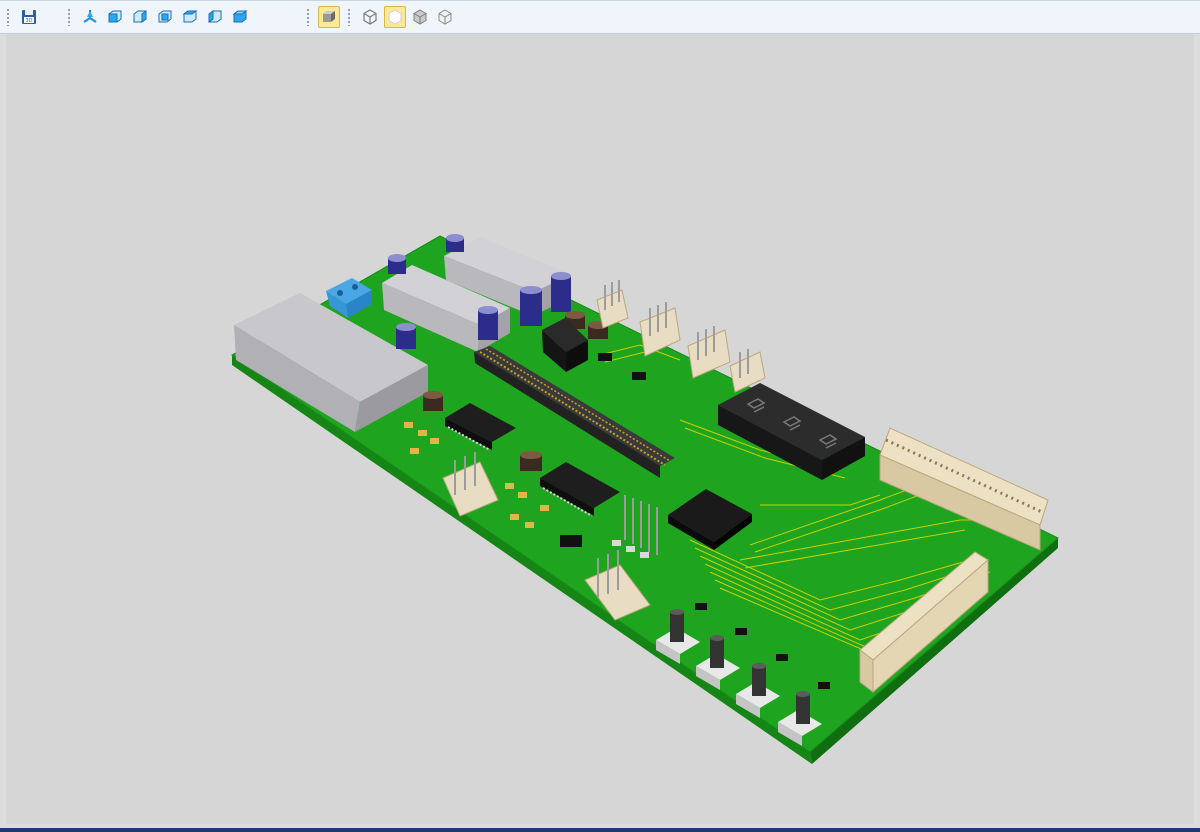  I want to click on svg-text: 3D, so click(28, 21).